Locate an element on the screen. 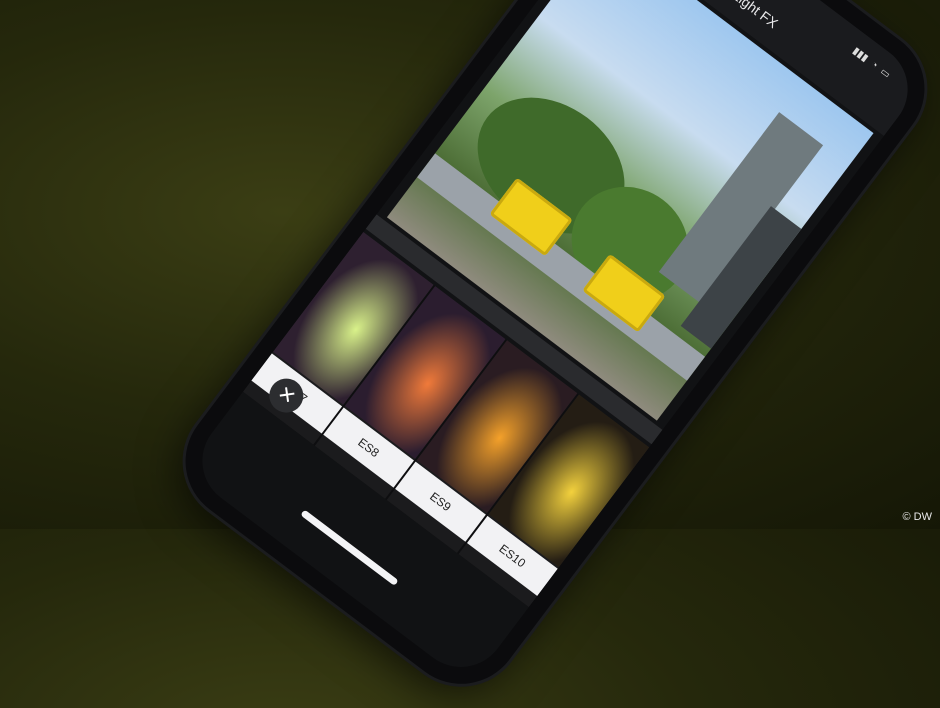 This screenshot has height=708, width=940. effect-label: ES11 is located at coordinates (584, 610).